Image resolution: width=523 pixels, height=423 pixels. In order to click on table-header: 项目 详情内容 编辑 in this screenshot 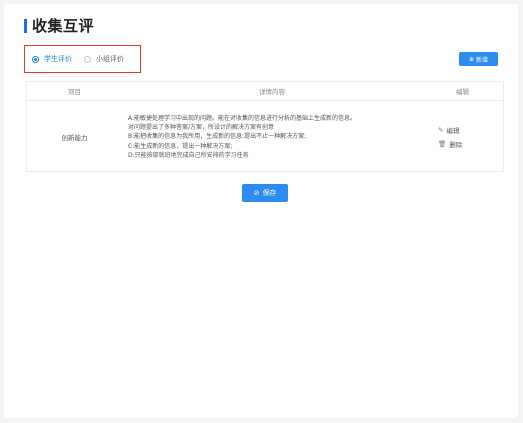, I will do `click(265, 91)`.